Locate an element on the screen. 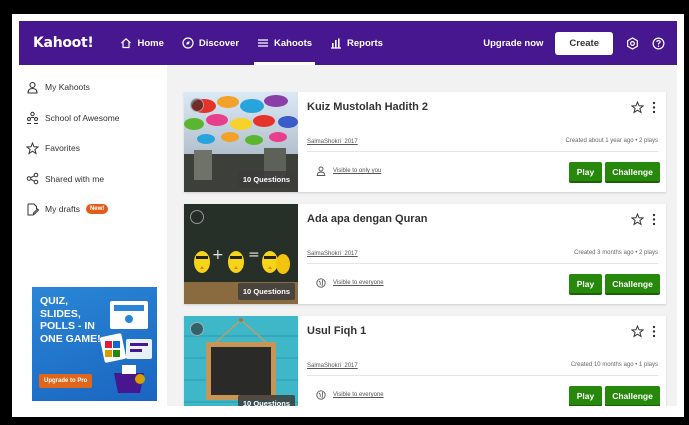 The width and height of the screenshot is (689, 425). sidebar-item-my-kahoots: My Kahoots is located at coordinates (93, 87).